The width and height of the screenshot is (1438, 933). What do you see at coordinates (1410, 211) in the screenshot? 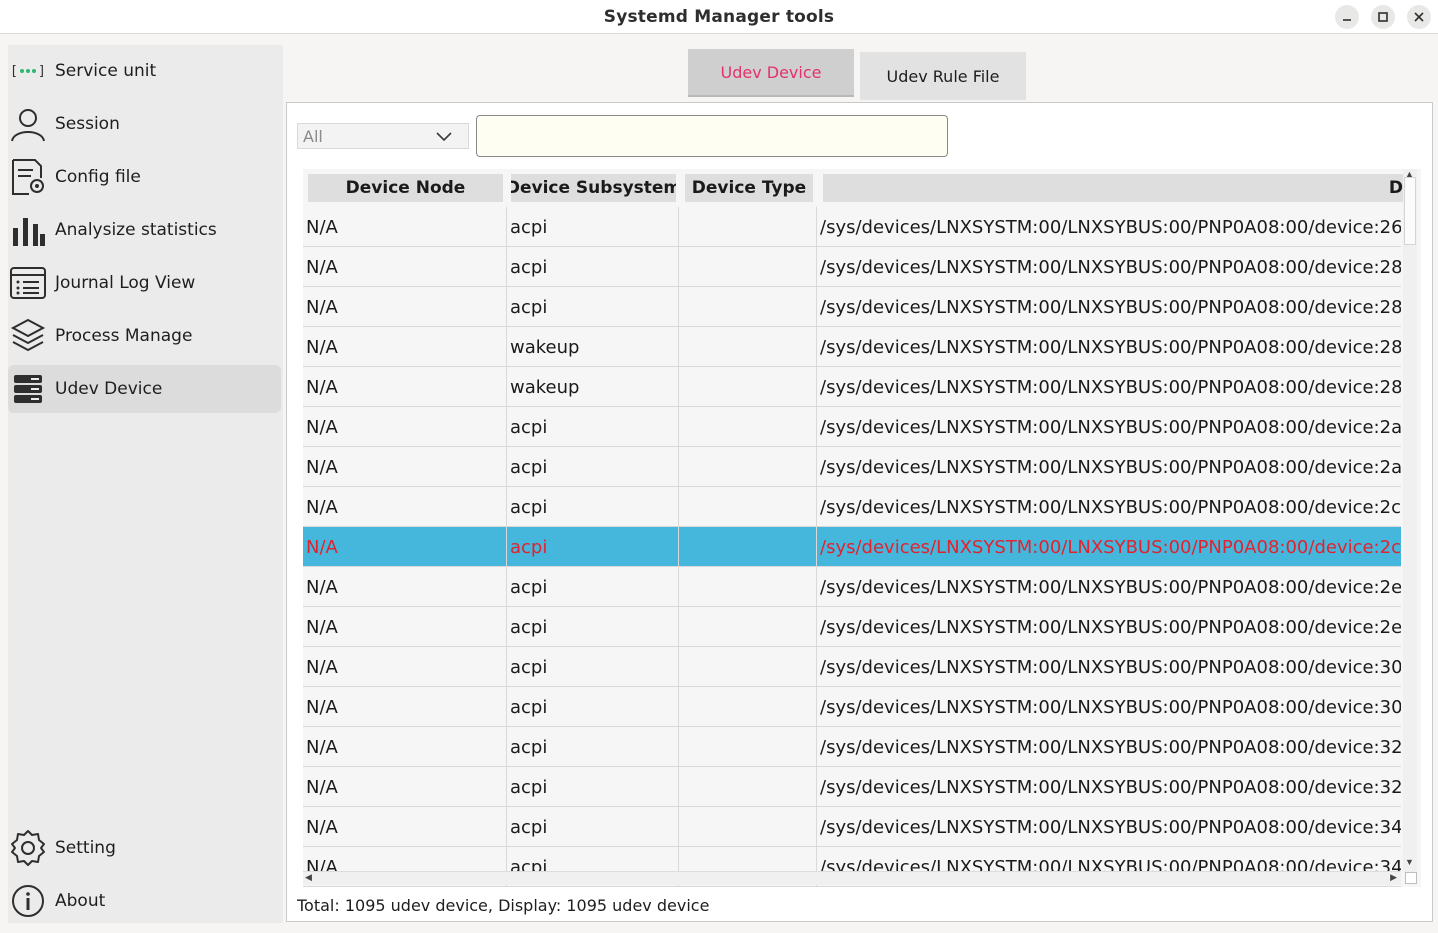
I see `vertical-scroll-thumb` at bounding box center [1410, 211].